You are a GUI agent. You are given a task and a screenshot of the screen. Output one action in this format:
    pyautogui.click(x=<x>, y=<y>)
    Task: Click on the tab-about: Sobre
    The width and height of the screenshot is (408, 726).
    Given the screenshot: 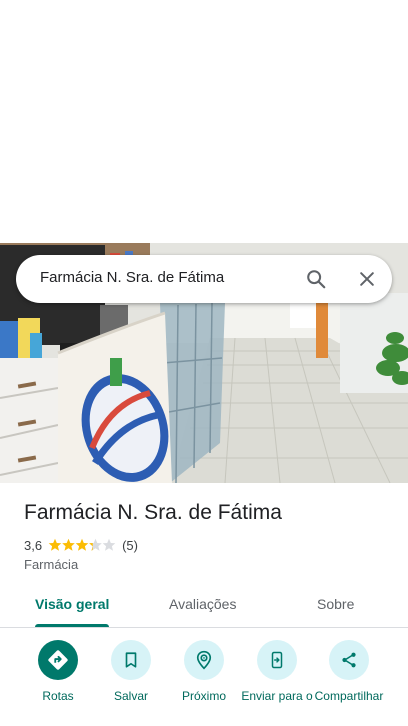 What is the action you would take?
    pyautogui.click(x=335, y=604)
    